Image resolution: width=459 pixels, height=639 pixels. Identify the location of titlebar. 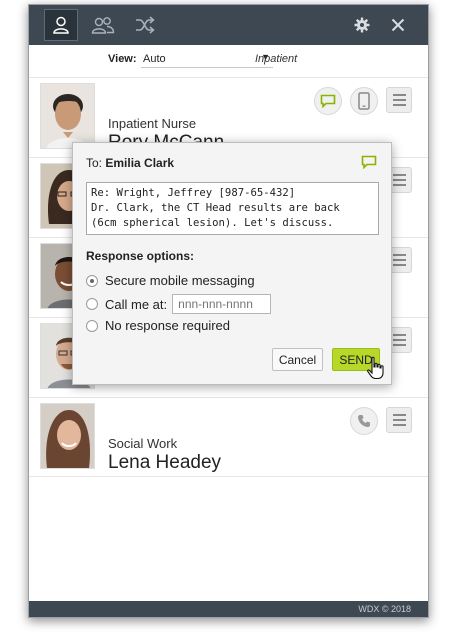
(228, 25).